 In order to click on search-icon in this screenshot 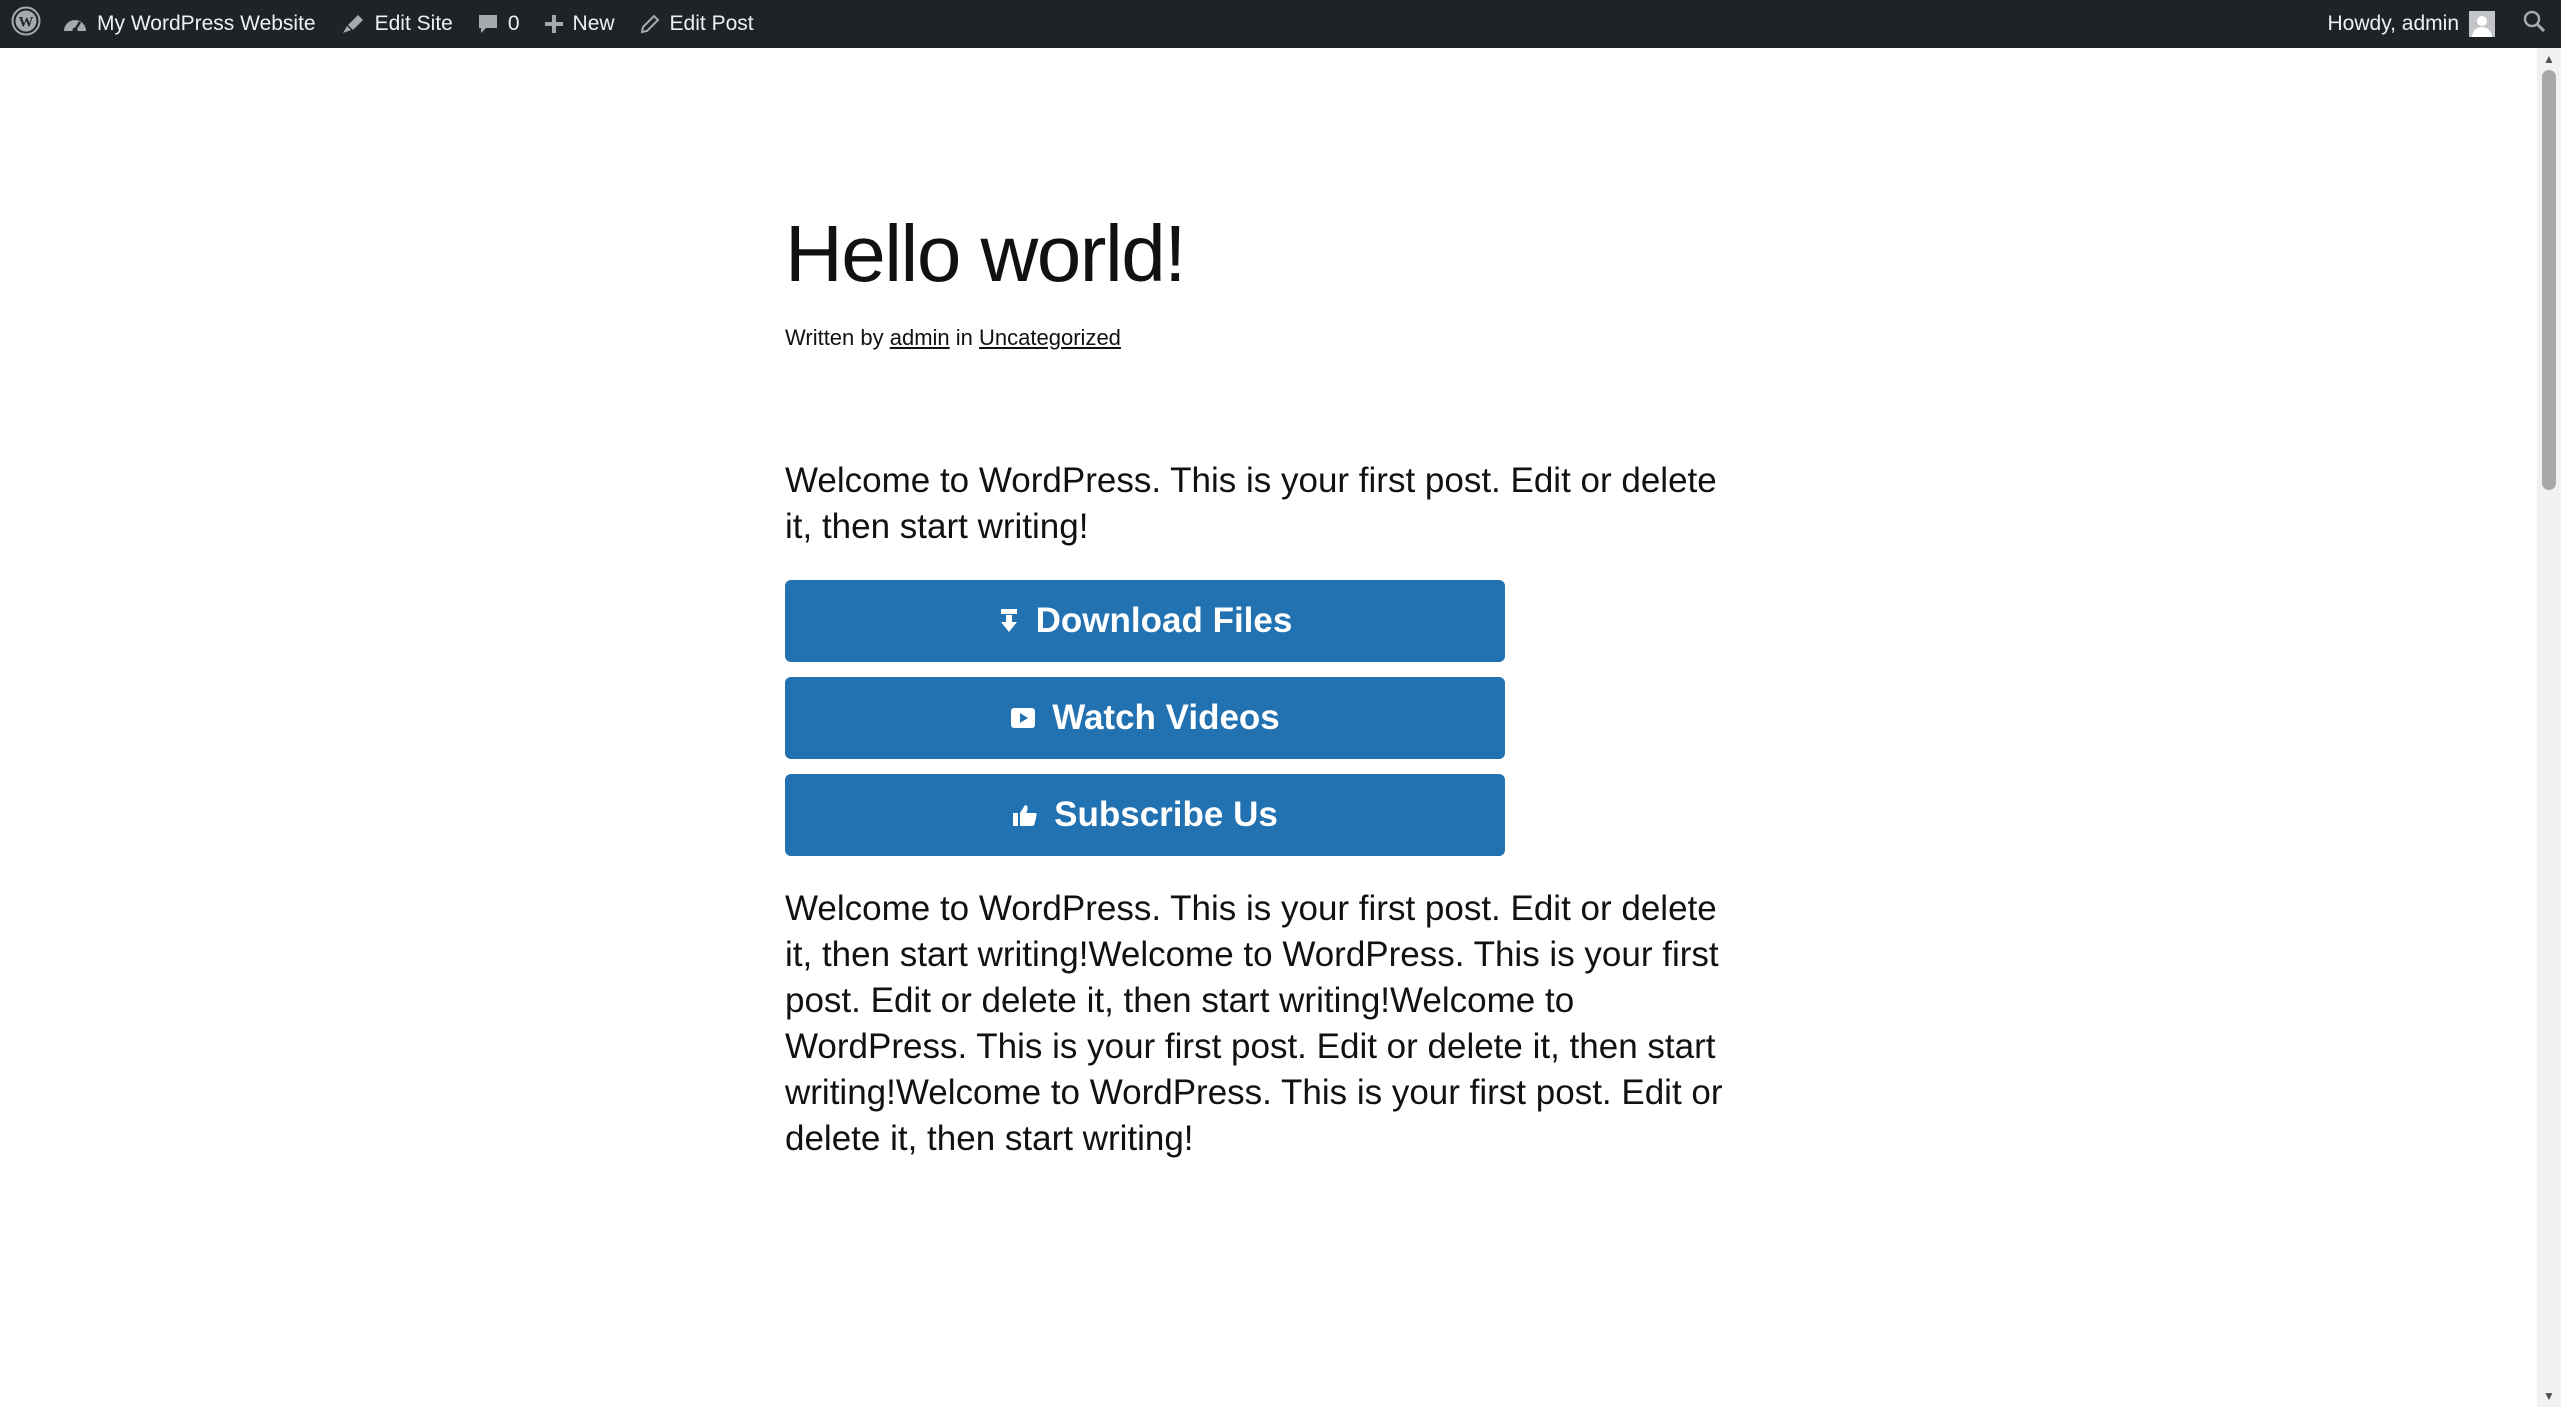, I will do `click(2534, 24)`.